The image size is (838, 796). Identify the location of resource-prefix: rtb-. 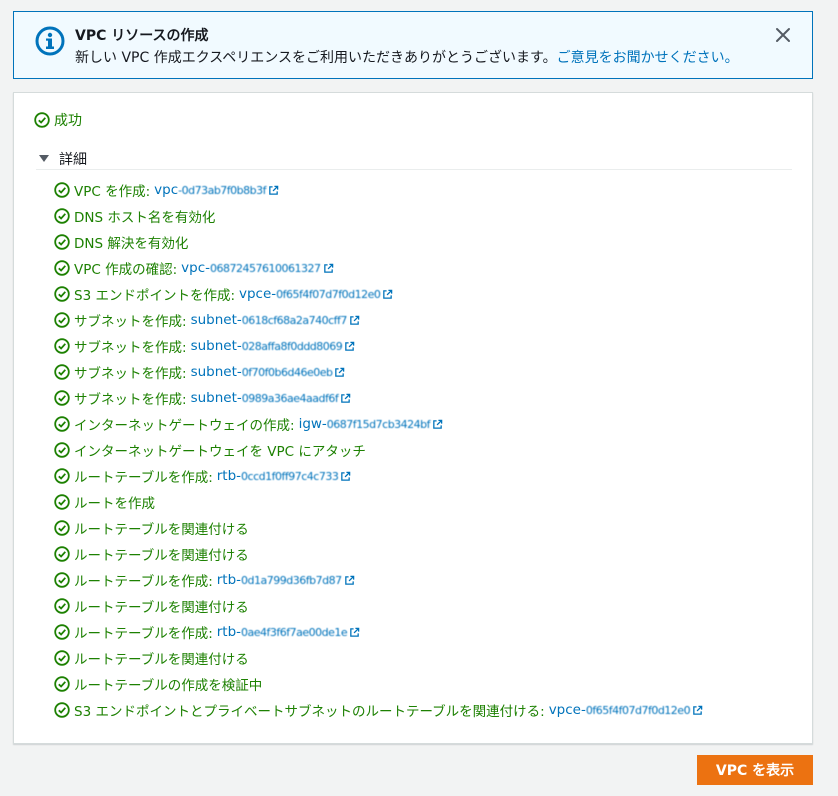
(229, 580).